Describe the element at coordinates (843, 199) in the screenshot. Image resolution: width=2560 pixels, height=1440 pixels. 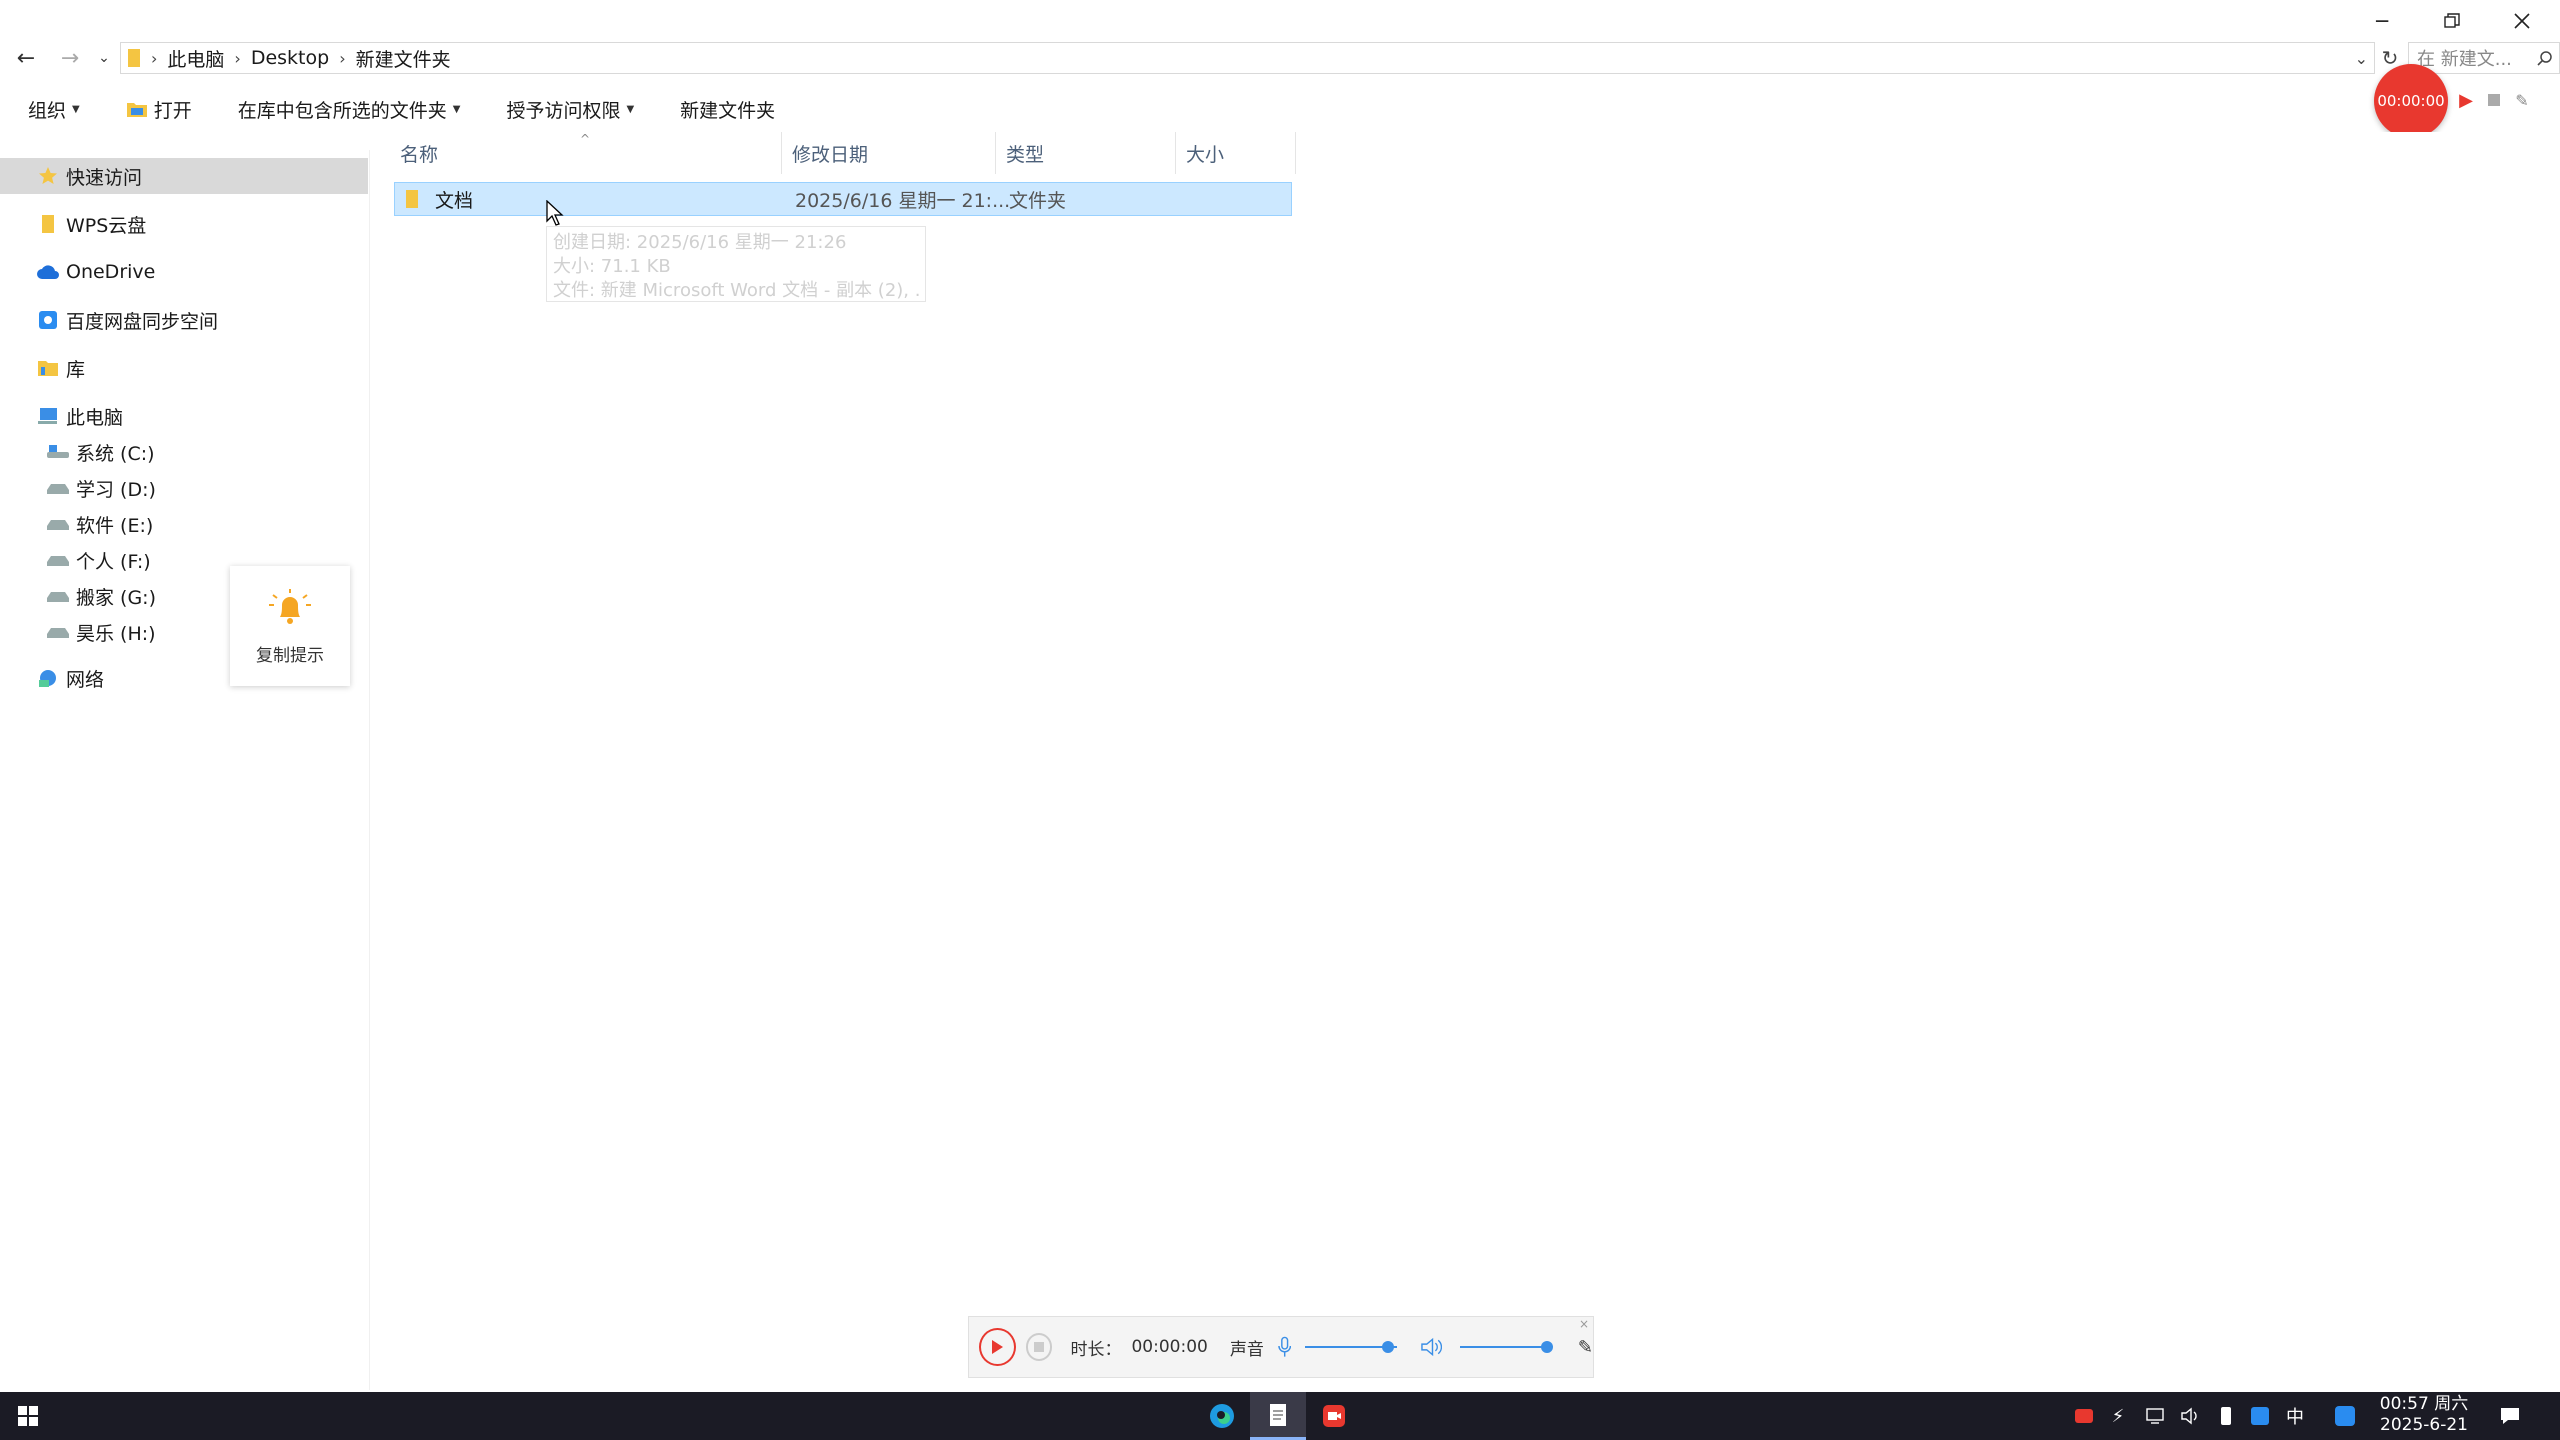
I see `file-row: 文档 2025/6/16 星期一 21:... 文件夹` at that location.